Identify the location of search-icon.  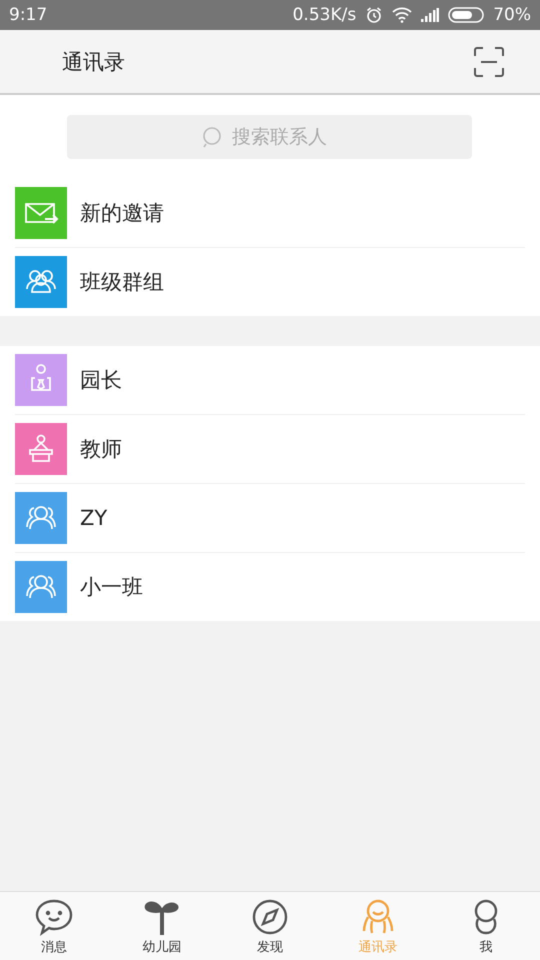
(212, 137).